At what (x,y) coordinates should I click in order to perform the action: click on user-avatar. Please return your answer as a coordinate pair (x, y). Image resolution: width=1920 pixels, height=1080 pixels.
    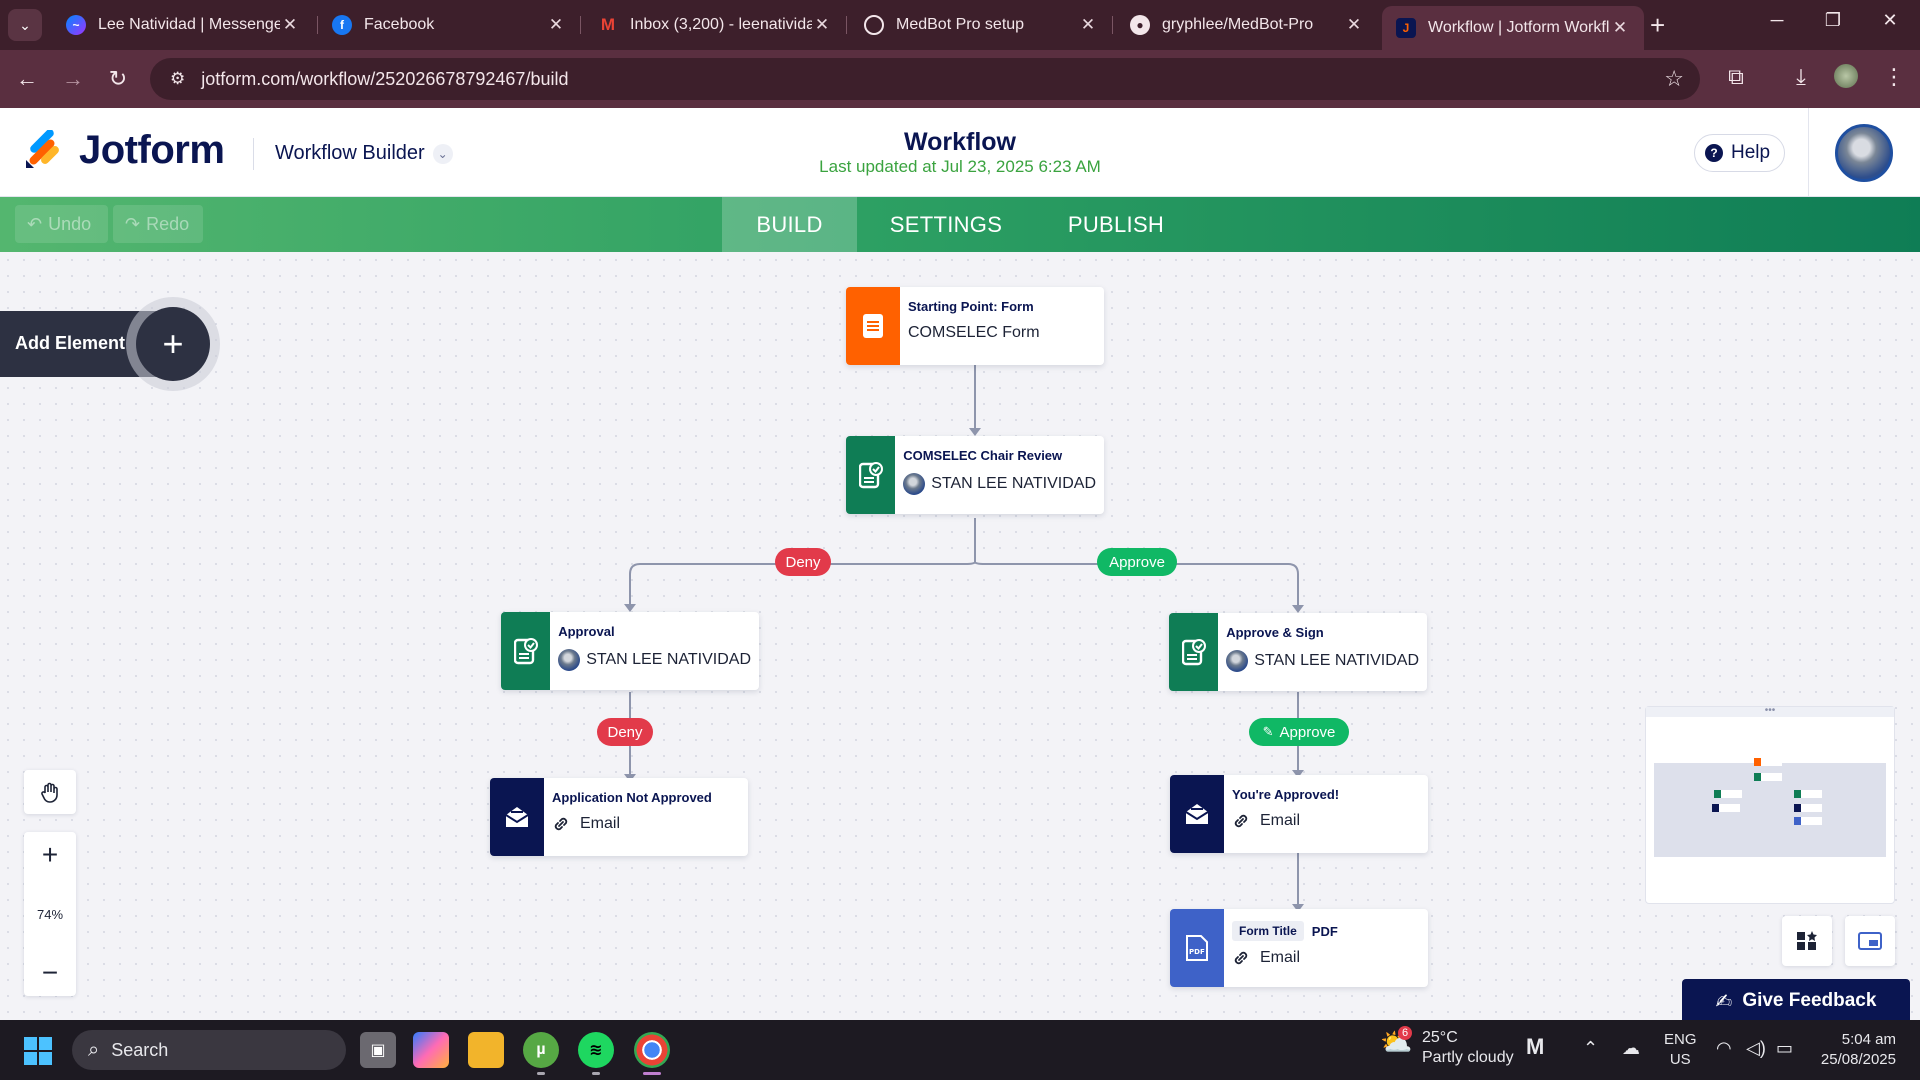
    Looking at the image, I should click on (1864, 153).